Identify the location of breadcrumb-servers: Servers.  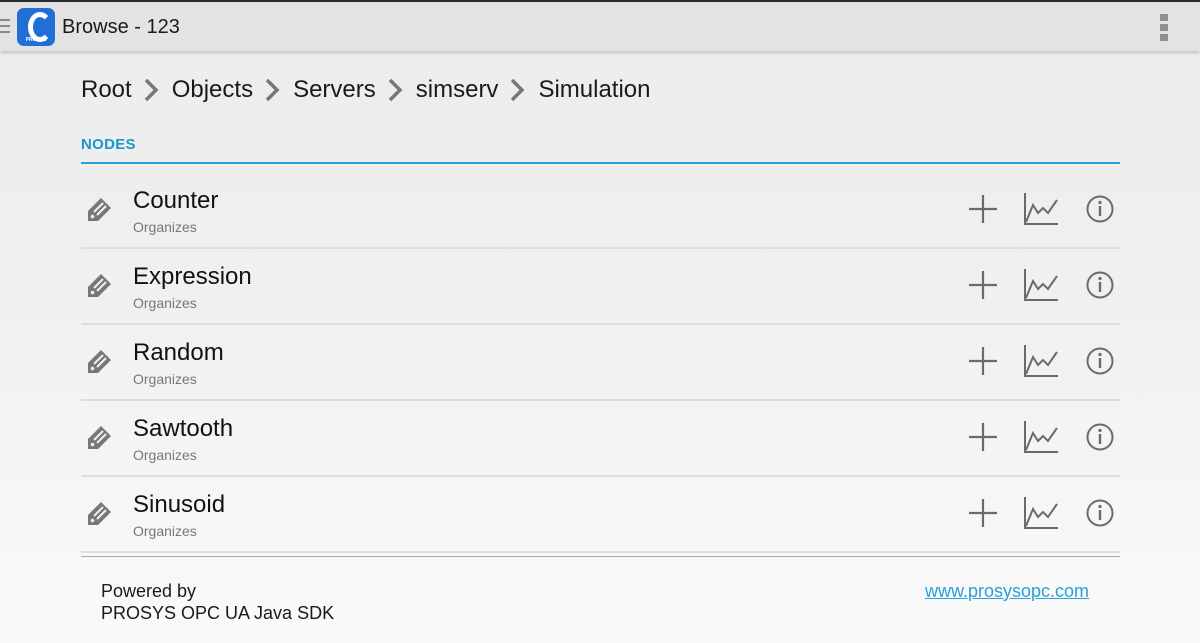
(334, 90).